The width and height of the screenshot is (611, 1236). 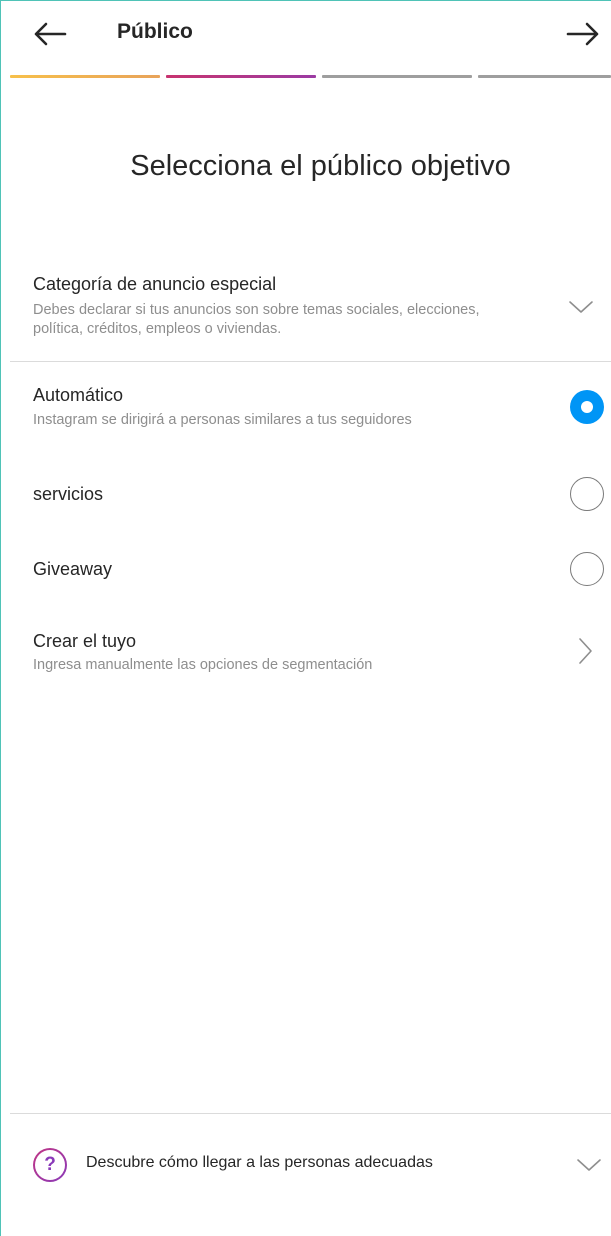 I want to click on audience-option-label: Giveaway, so click(x=73, y=569).